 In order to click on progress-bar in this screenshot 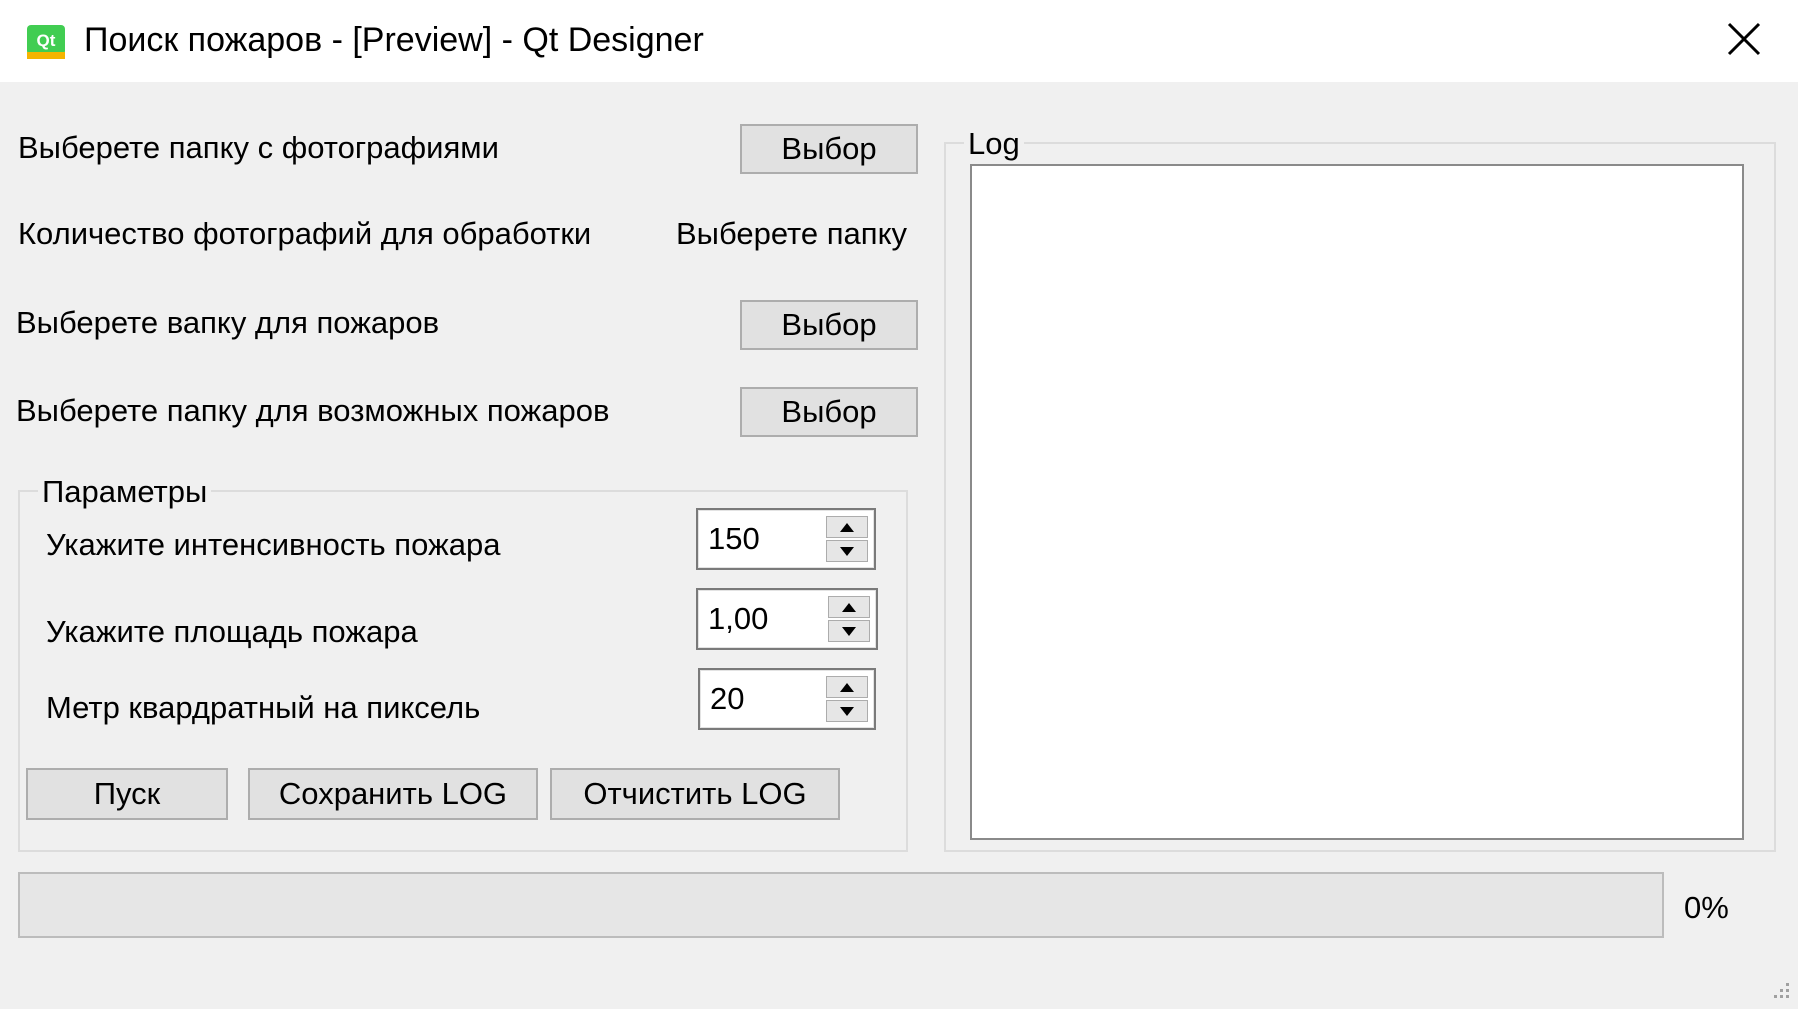, I will do `click(841, 905)`.